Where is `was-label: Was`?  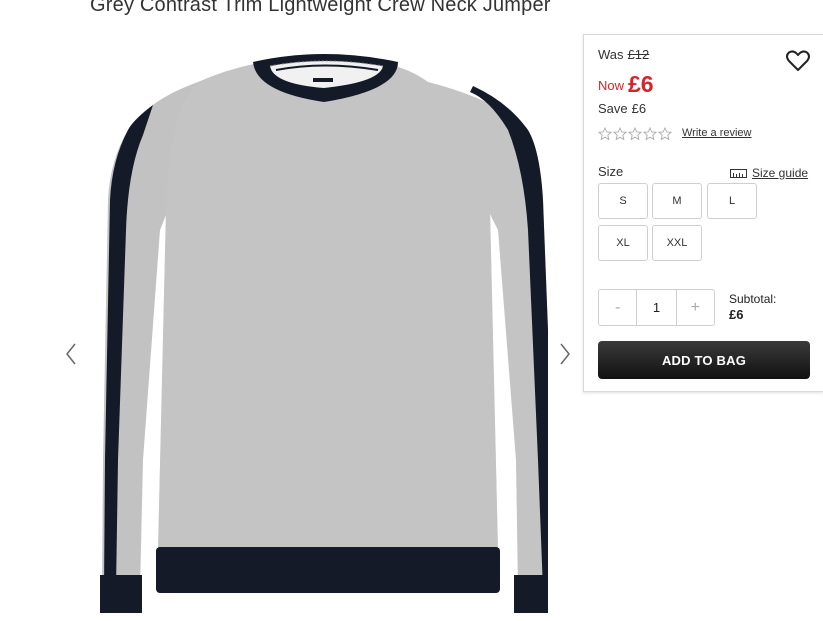
was-label: Was is located at coordinates (611, 54).